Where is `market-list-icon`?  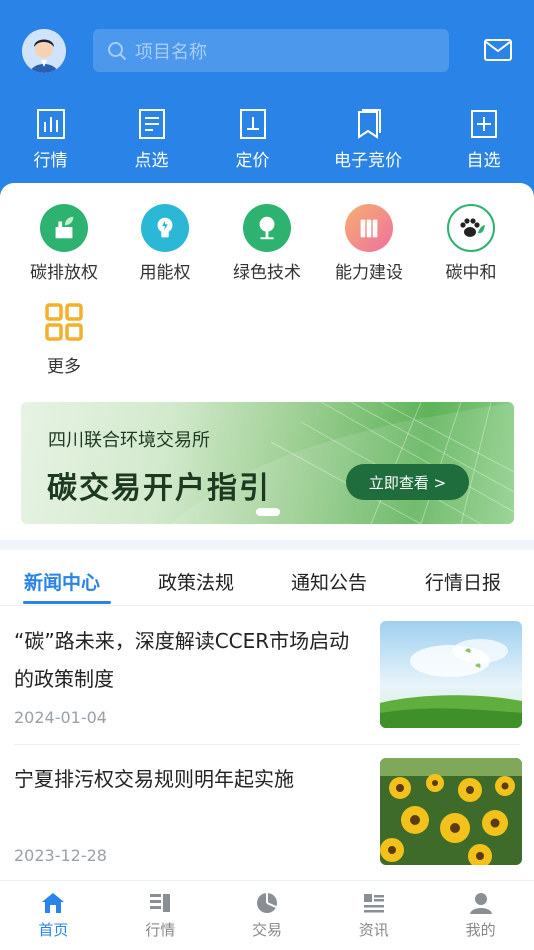 market-list-icon is located at coordinates (160, 903).